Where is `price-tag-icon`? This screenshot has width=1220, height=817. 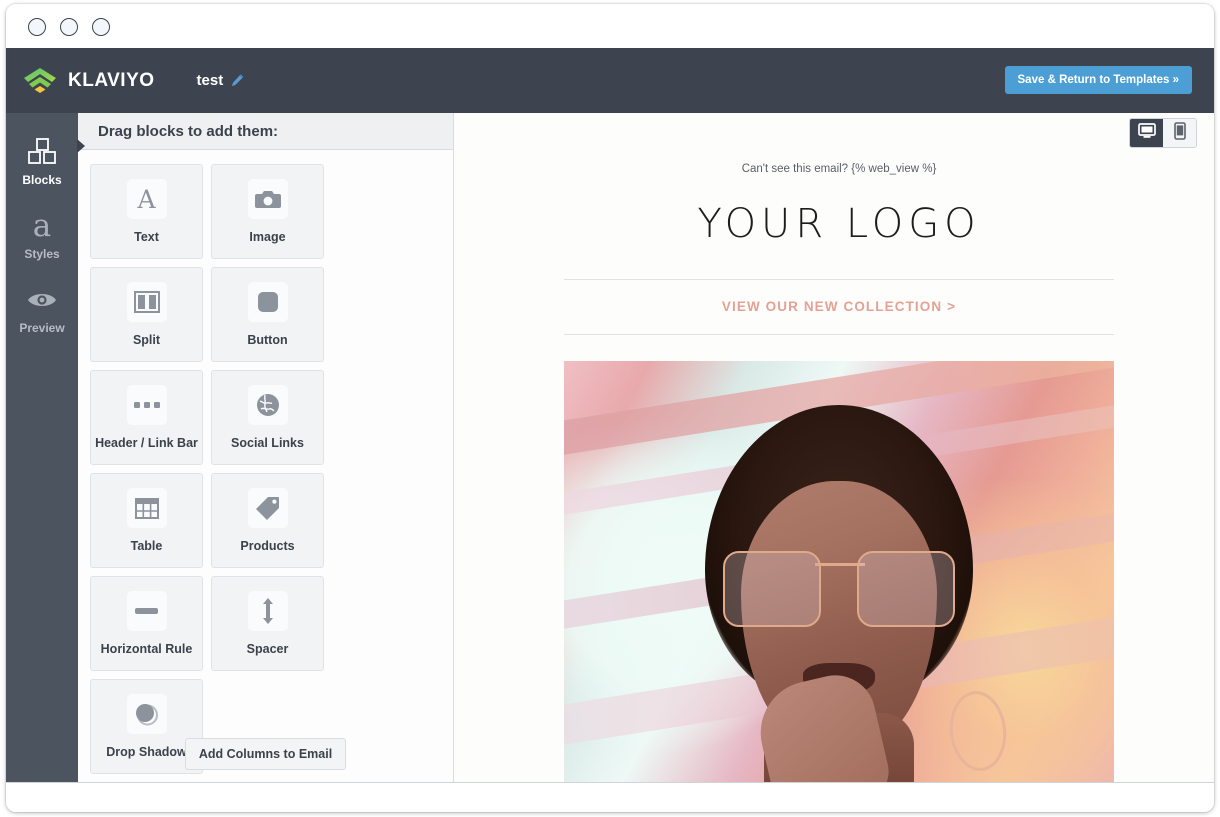 price-tag-icon is located at coordinates (267, 508).